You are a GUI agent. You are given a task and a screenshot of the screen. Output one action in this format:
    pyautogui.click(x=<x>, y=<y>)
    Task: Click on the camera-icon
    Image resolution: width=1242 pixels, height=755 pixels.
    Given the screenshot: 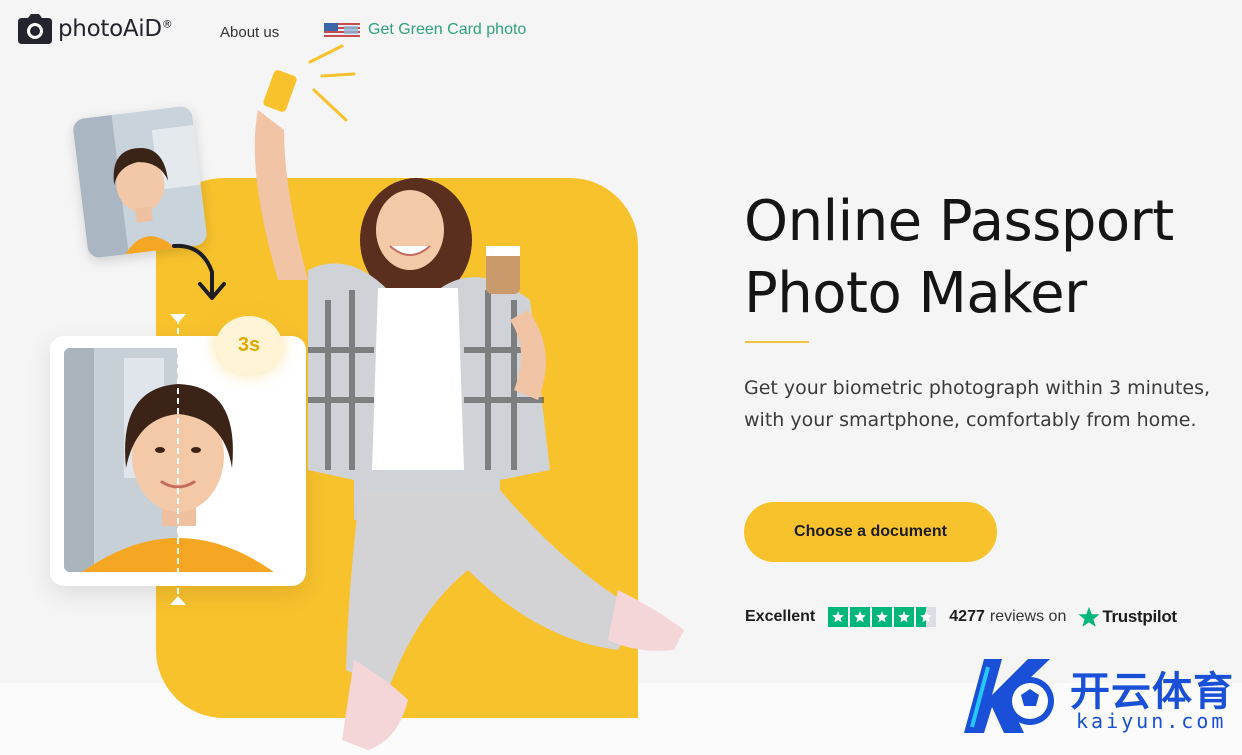 What is the action you would take?
    pyautogui.click(x=35, y=29)
    